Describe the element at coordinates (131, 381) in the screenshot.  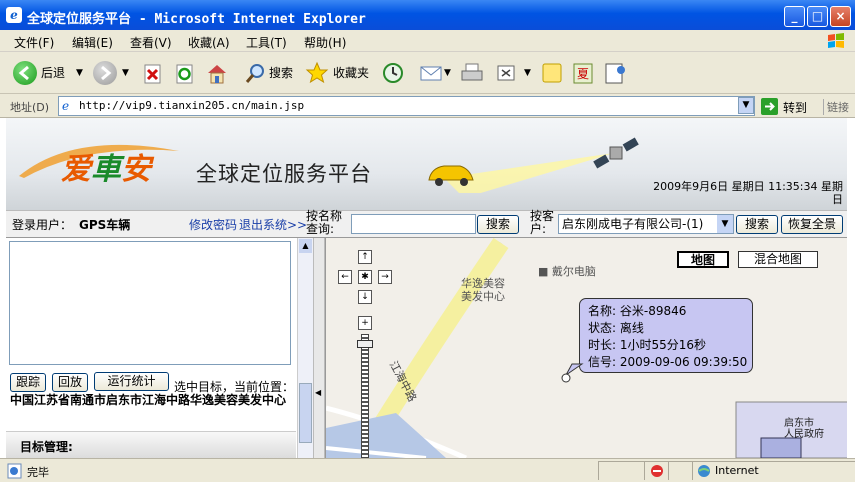
I see `stats-button: 运行统计` at that location.